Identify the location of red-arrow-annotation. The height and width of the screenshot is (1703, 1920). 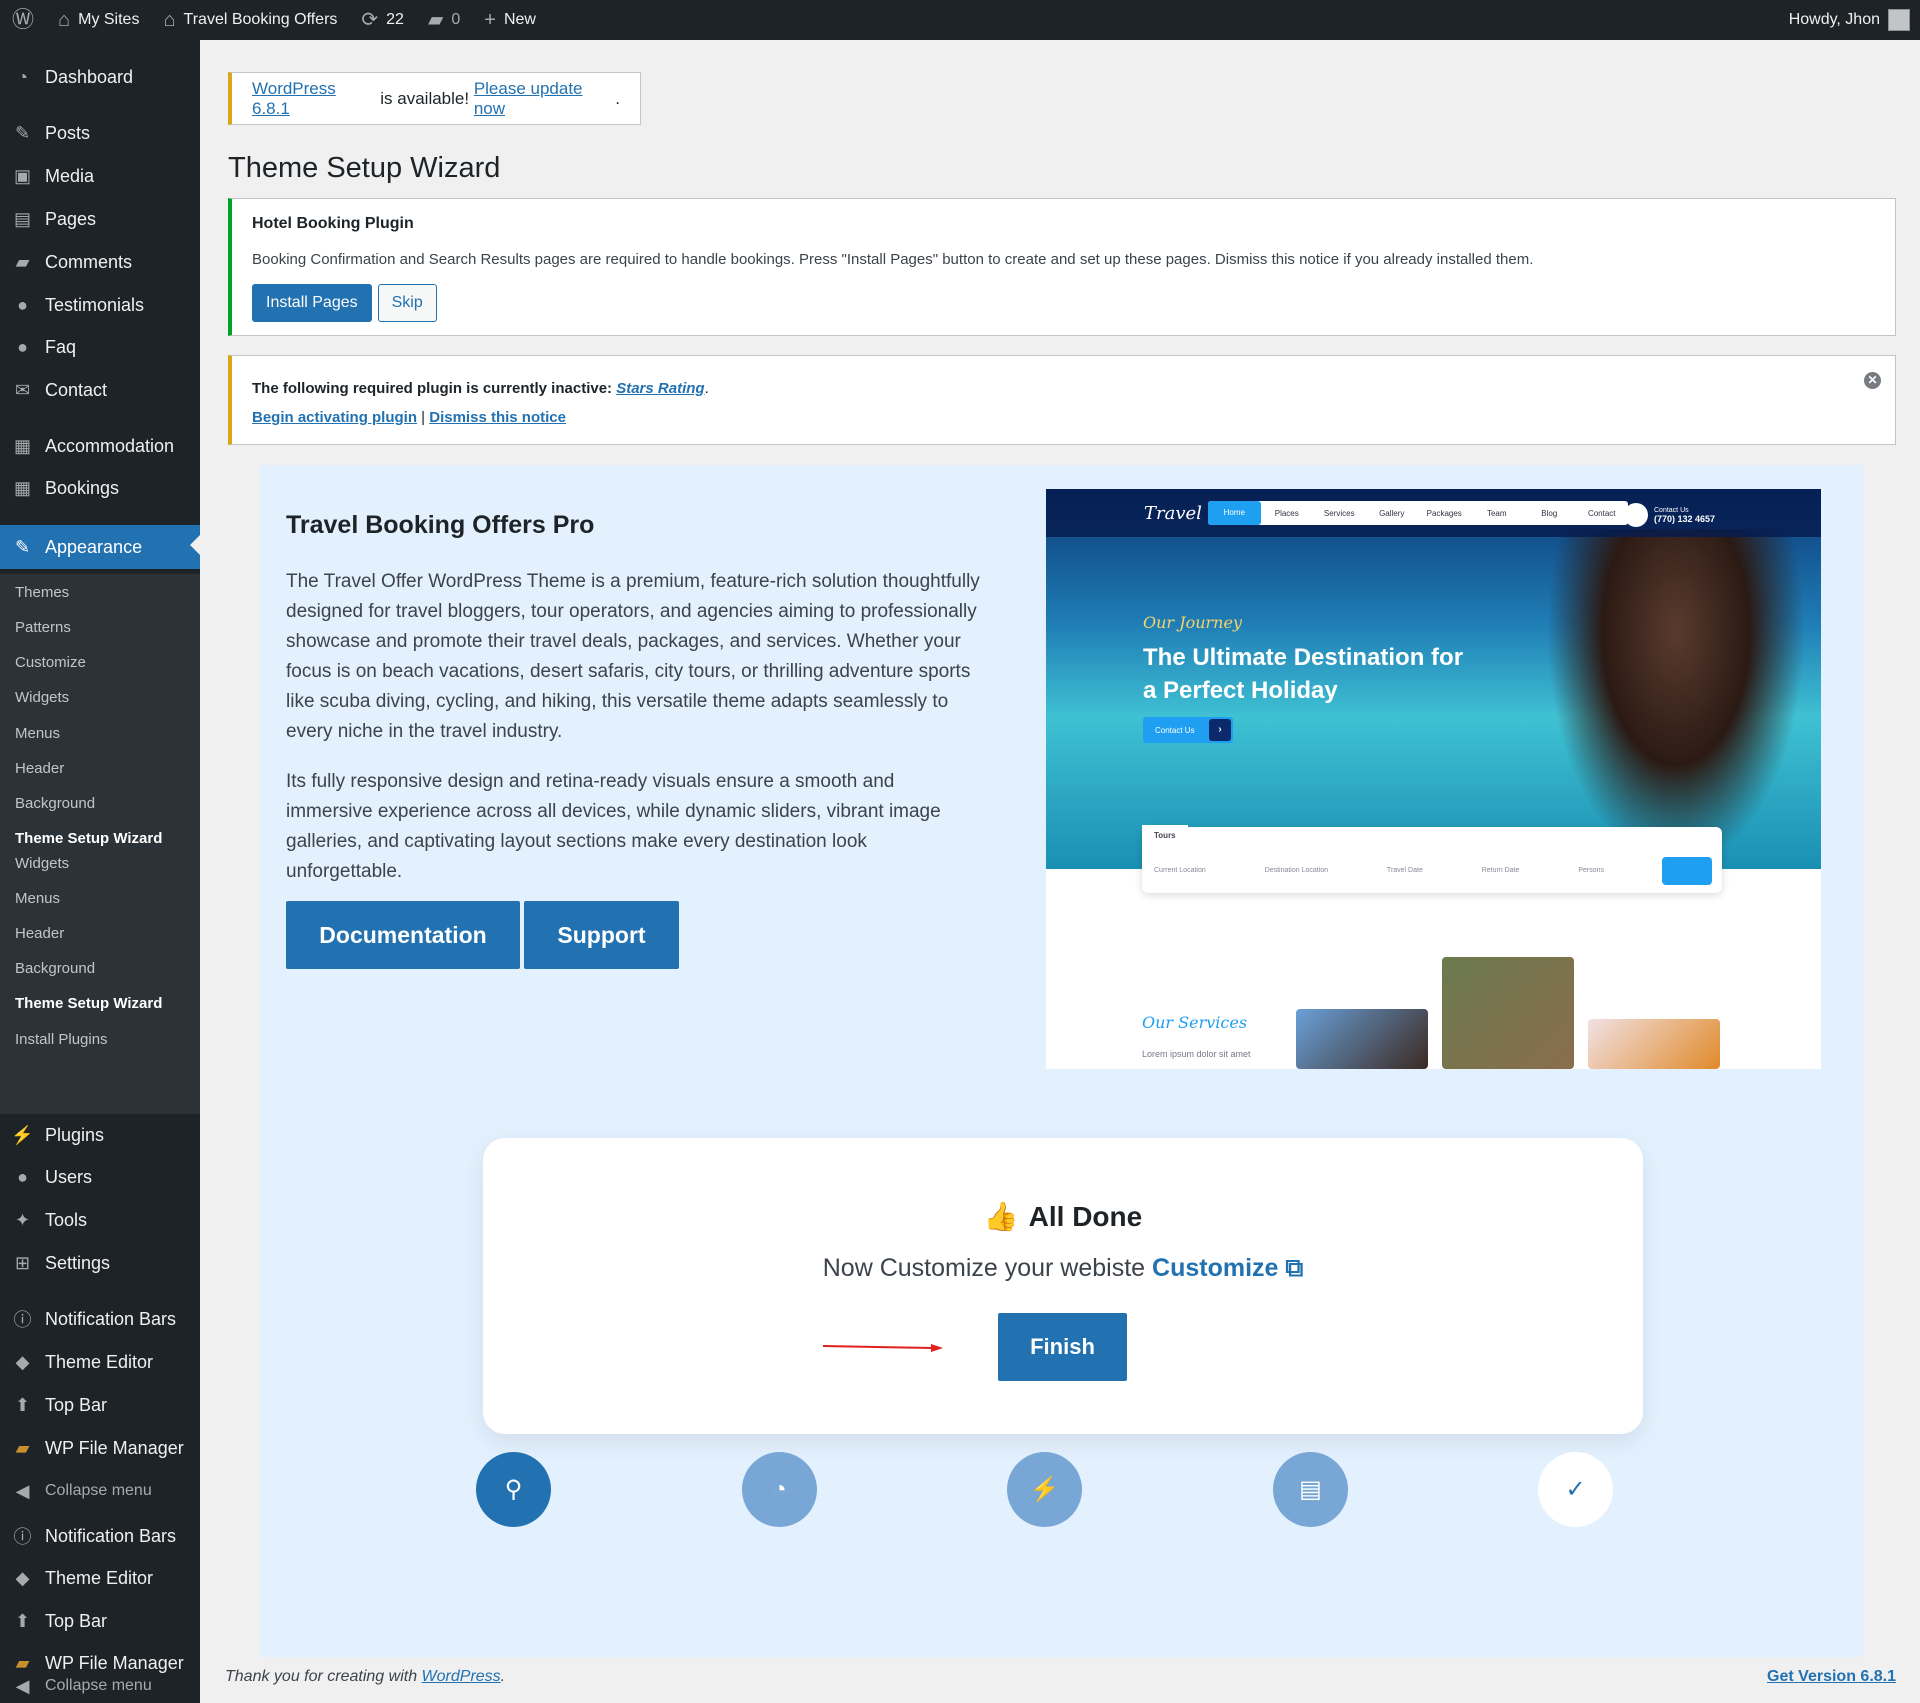
(883, 1348).